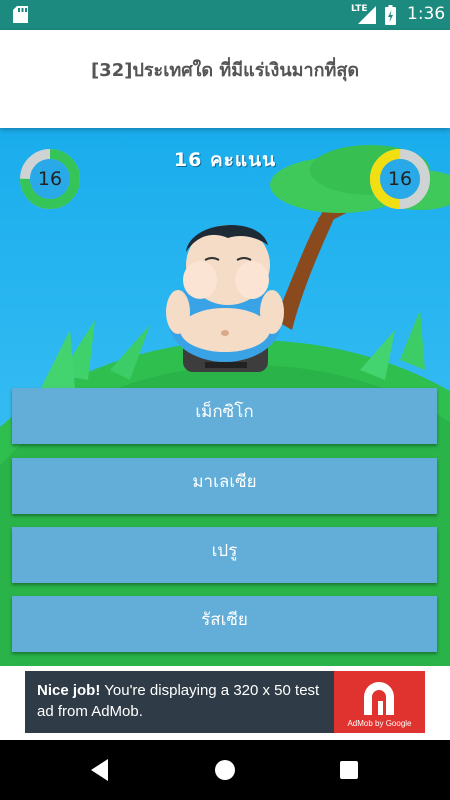 The height and width of the screenshot is (800, 450). I want to click on left-timer-value: 16, so click(50, 179).